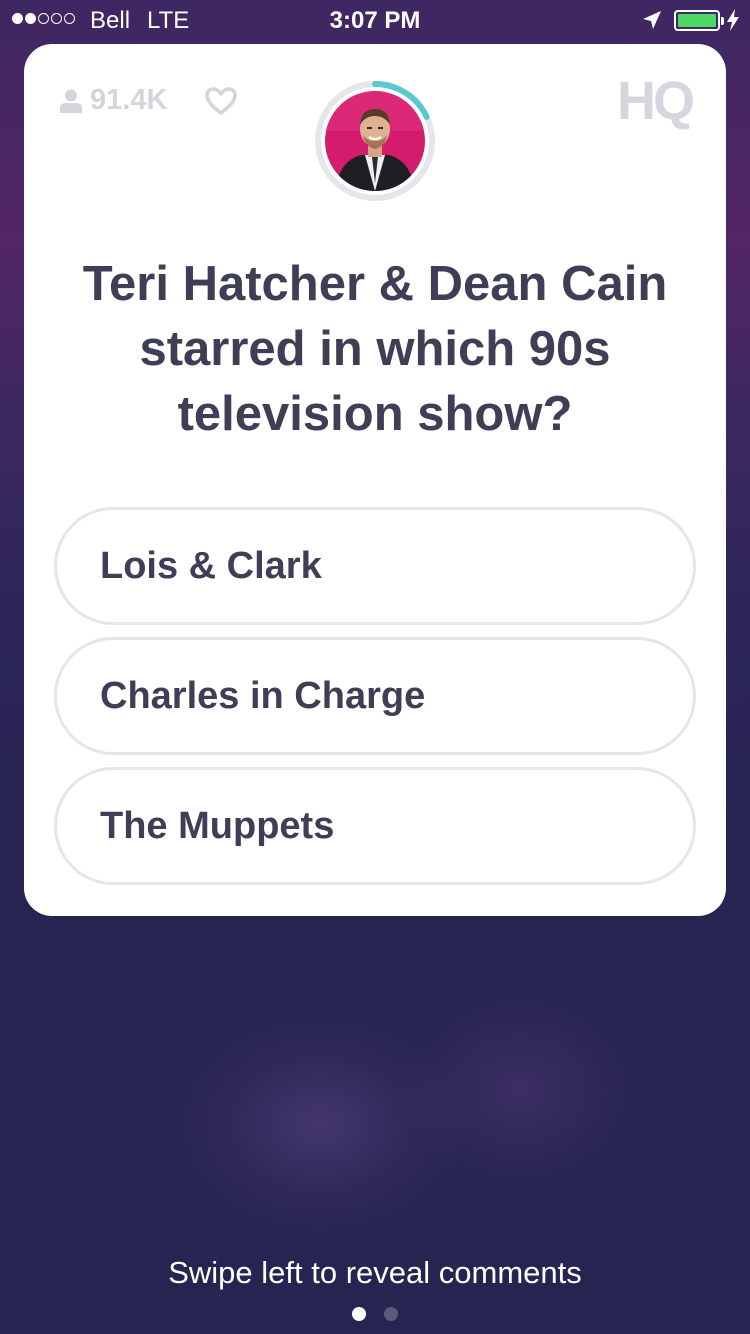 Image resolution: width=750 pixels, height=1334 pixels. I want to click on answer-label: Charles in Charge, so click(263, 695).